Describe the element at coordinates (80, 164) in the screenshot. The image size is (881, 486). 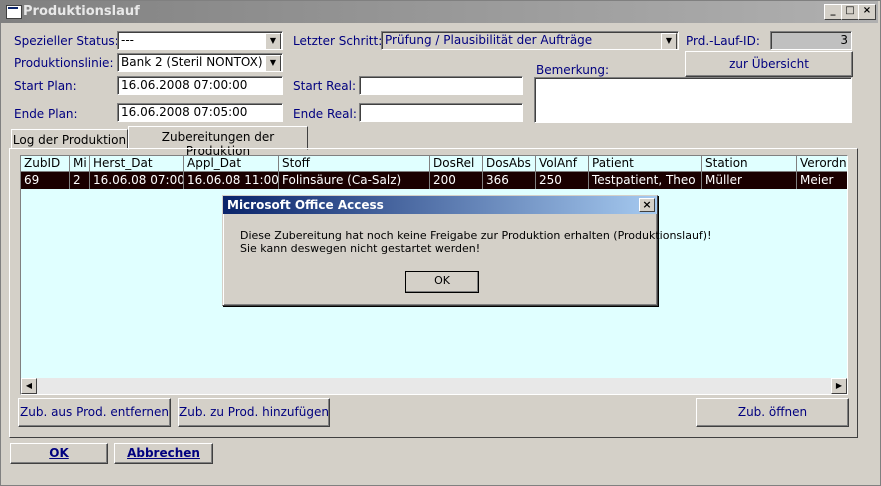
I see `column-header: Mi` at that location.